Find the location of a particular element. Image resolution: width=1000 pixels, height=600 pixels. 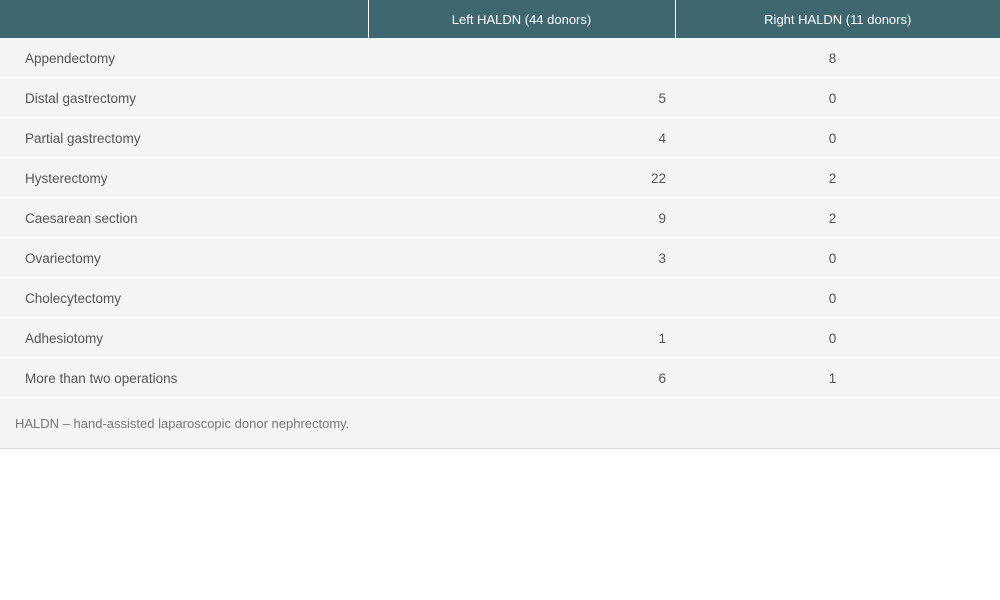

right-haldn-value: 1 is located at coordinates (837, 378).